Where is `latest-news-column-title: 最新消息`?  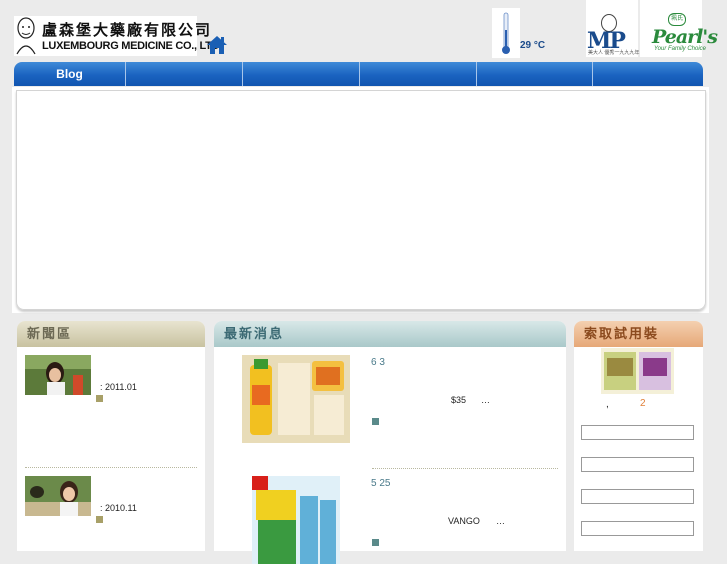 latest-news-column-title: 最新消息 is located at coordinates (390, 334).